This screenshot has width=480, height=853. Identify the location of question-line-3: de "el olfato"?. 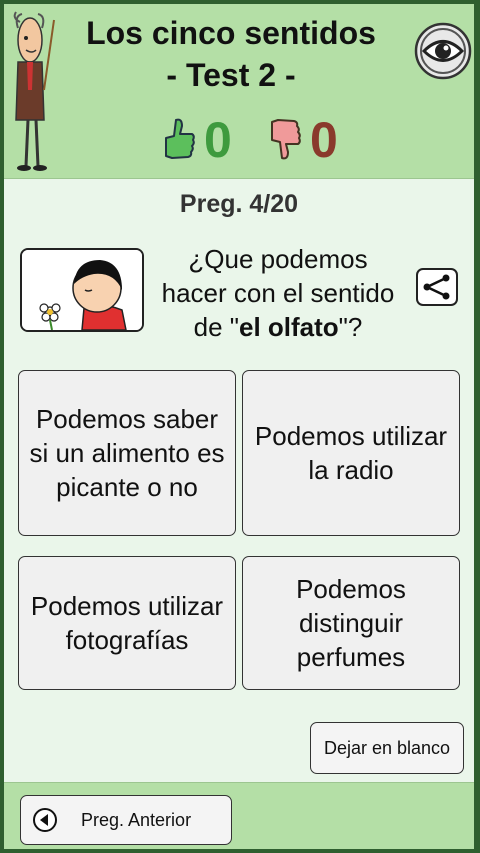
(278, 327).